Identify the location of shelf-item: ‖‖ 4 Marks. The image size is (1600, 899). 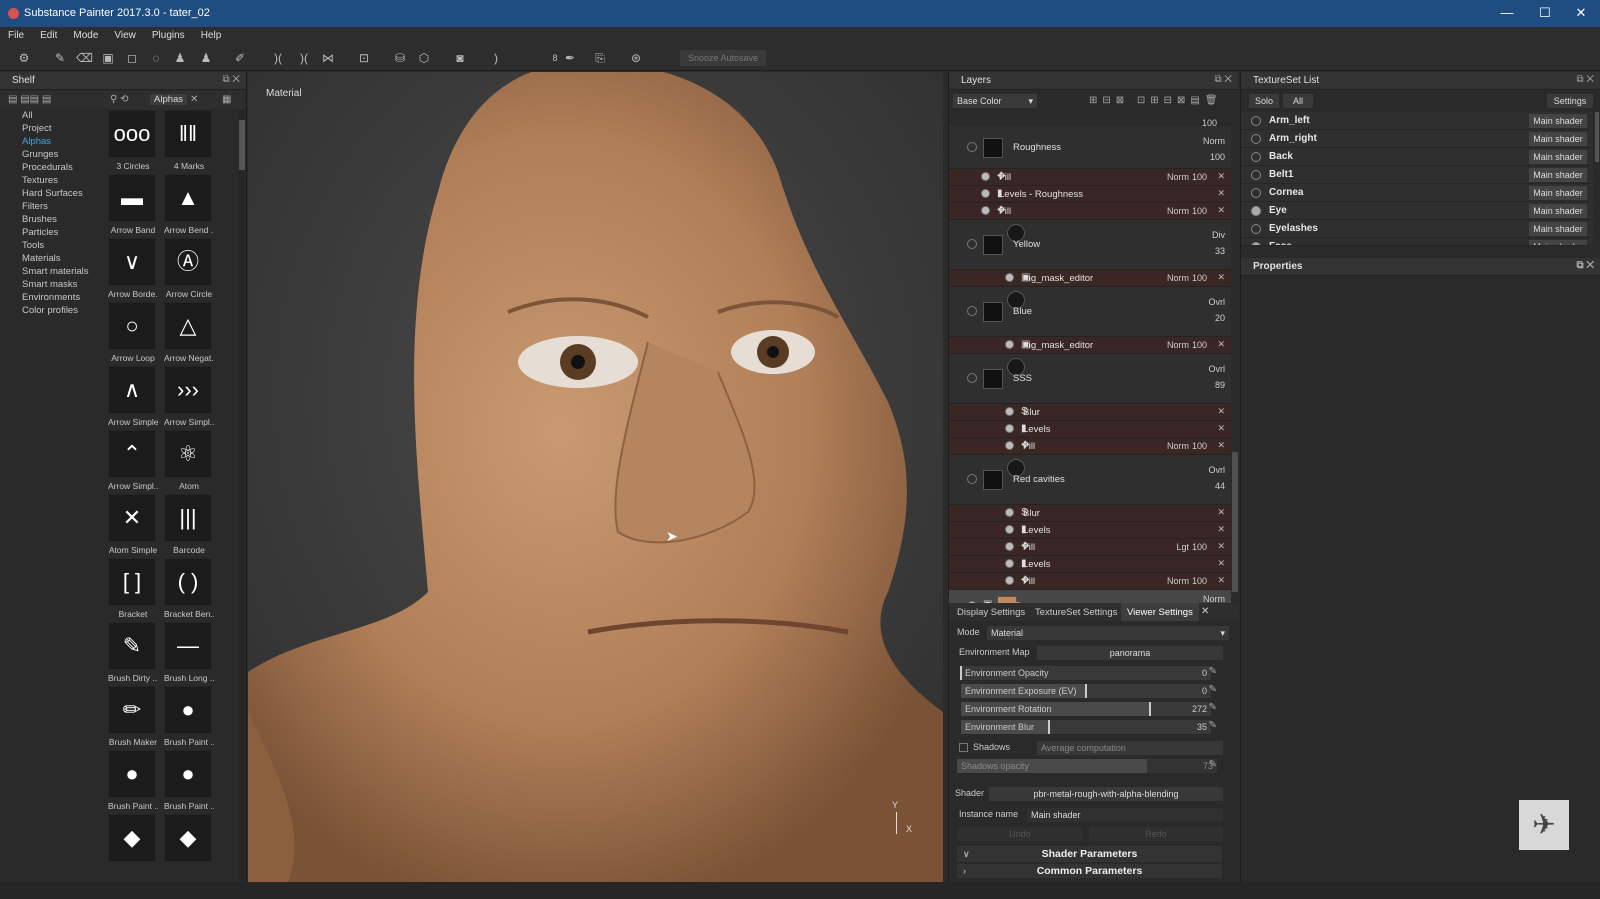
(189, 141).